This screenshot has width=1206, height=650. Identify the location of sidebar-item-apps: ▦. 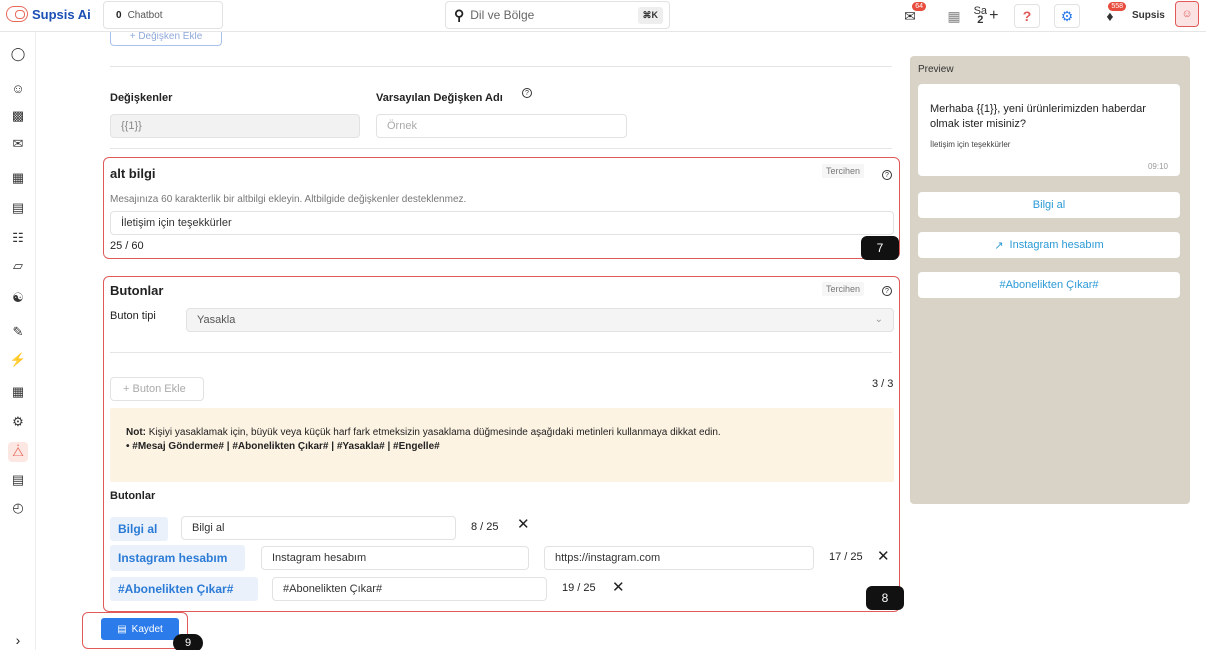
(18, 392).